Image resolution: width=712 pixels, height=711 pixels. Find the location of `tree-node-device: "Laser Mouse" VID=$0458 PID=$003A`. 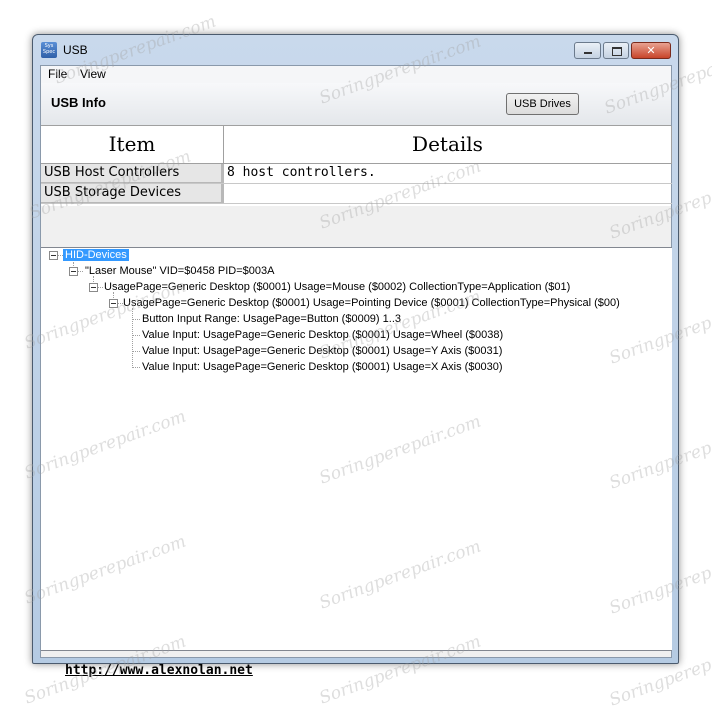

tree-node-device: "Laser Mouse" VID=$0458 PID=$003A is located at coordinates (179, 271).